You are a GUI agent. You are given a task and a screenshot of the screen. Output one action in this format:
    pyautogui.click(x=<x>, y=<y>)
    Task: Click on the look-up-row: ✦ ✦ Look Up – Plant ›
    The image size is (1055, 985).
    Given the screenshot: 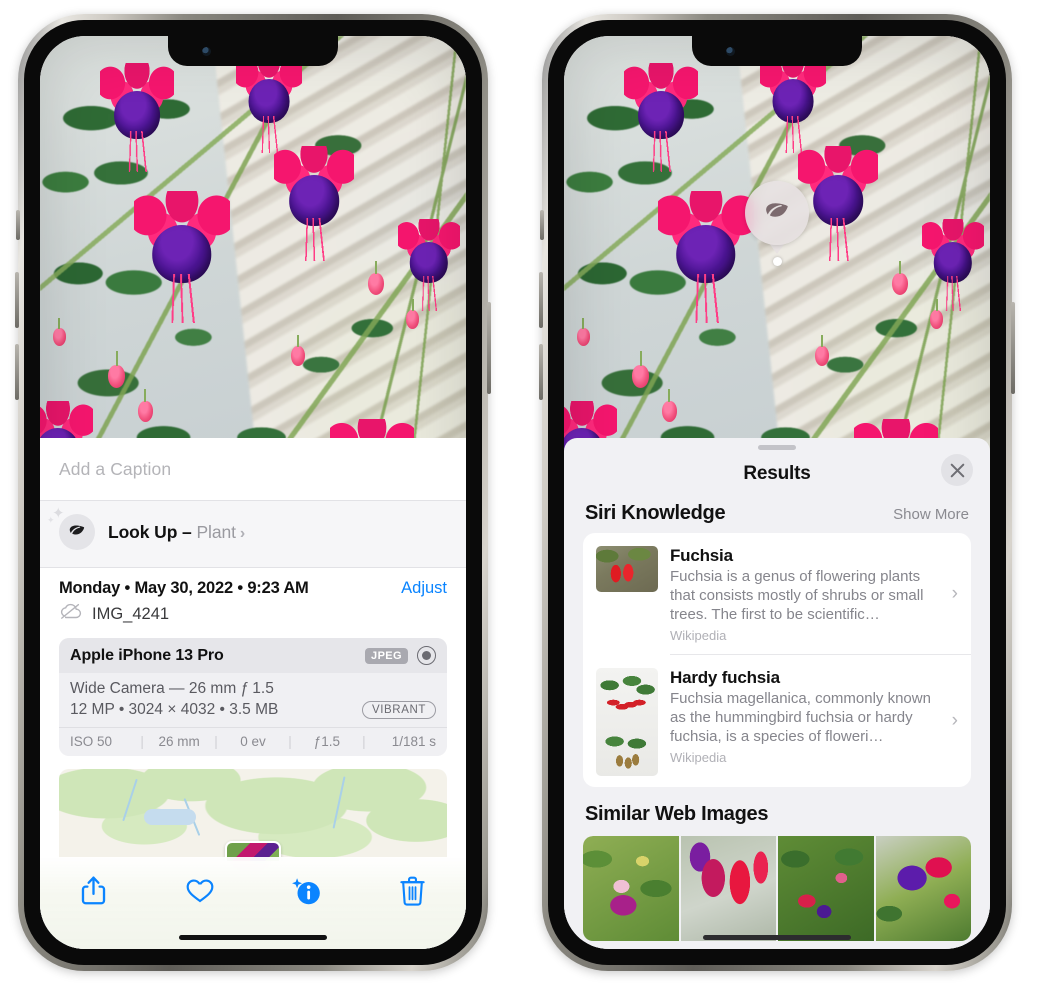 What is the action you would take?
    pyautogui.click(x=247, y=528)
    